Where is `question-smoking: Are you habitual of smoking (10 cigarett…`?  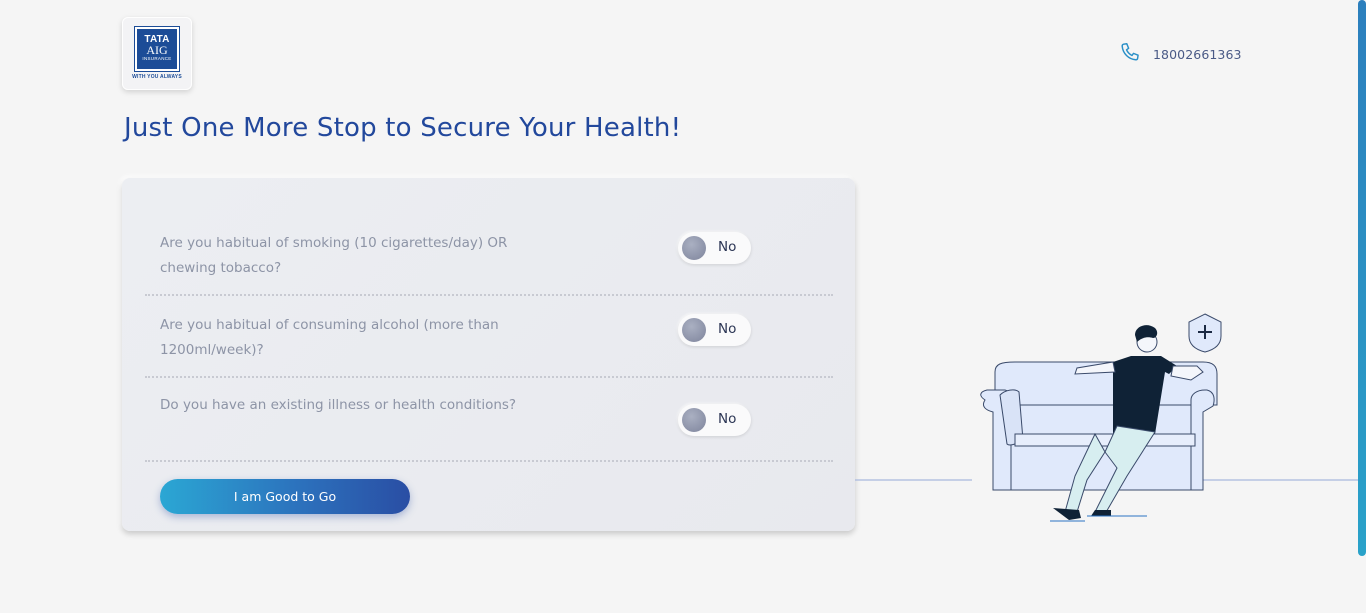 question-smoking: Are you habitual of smoking (10 cigarett… is located at coordinates (334, 255).